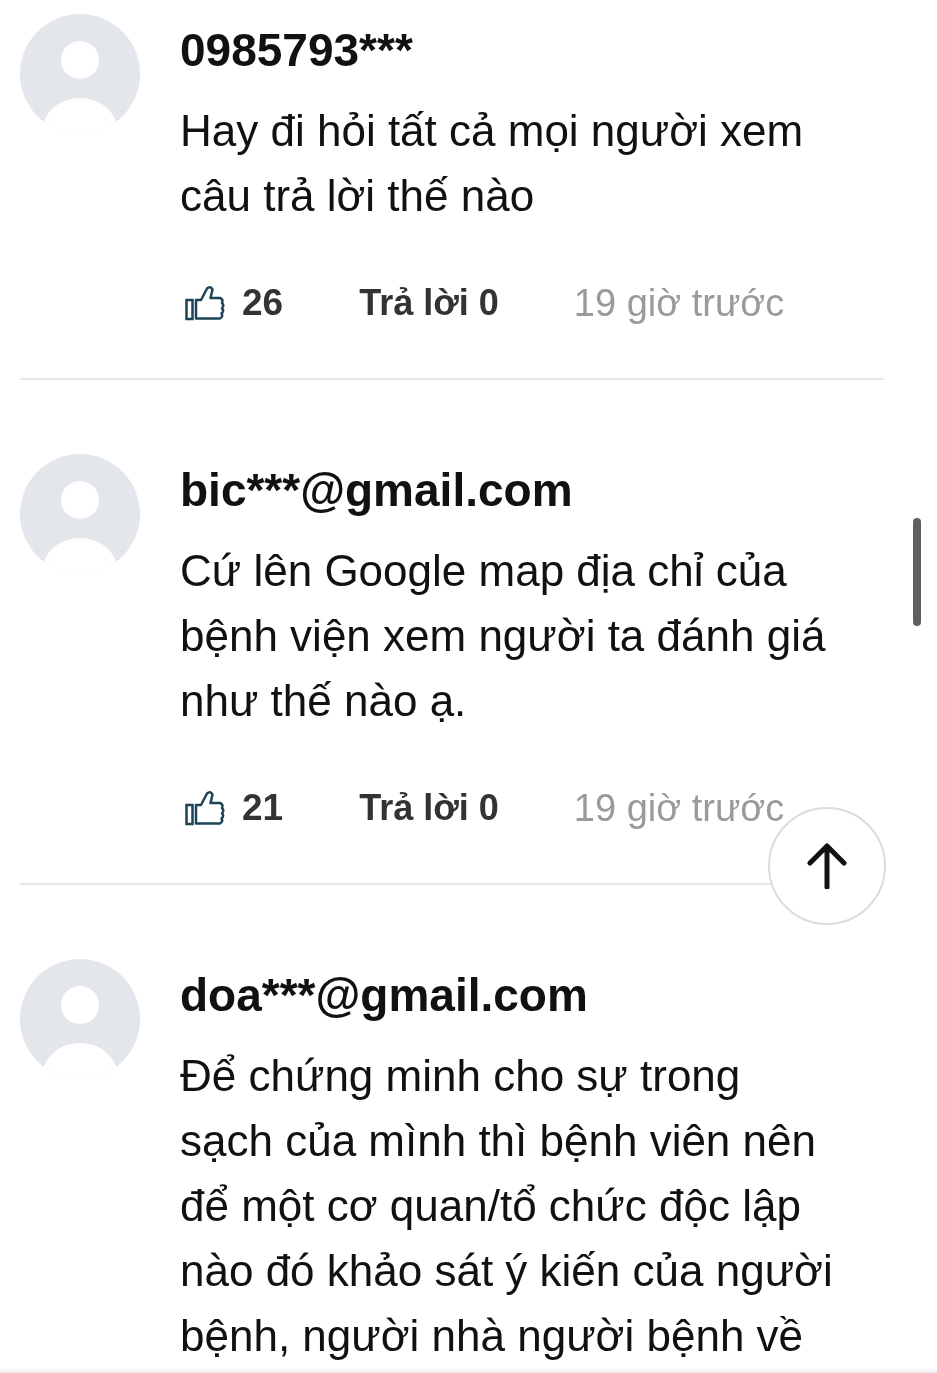 Image resolution: width=937 pixels, height=1373 pixels. I want to click on author-name: 0985793***, so click(297, 50).